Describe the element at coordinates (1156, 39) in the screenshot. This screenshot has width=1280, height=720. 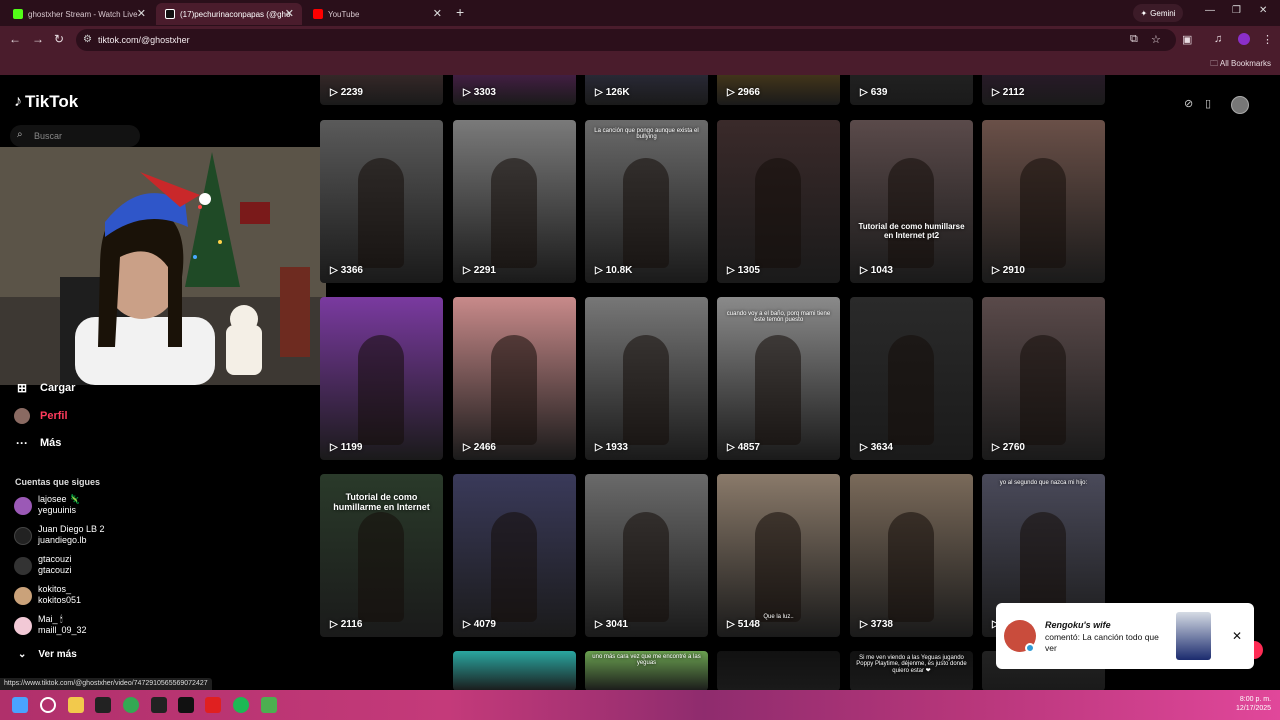
I see `bookmark-star-icon: ☆` at that location.